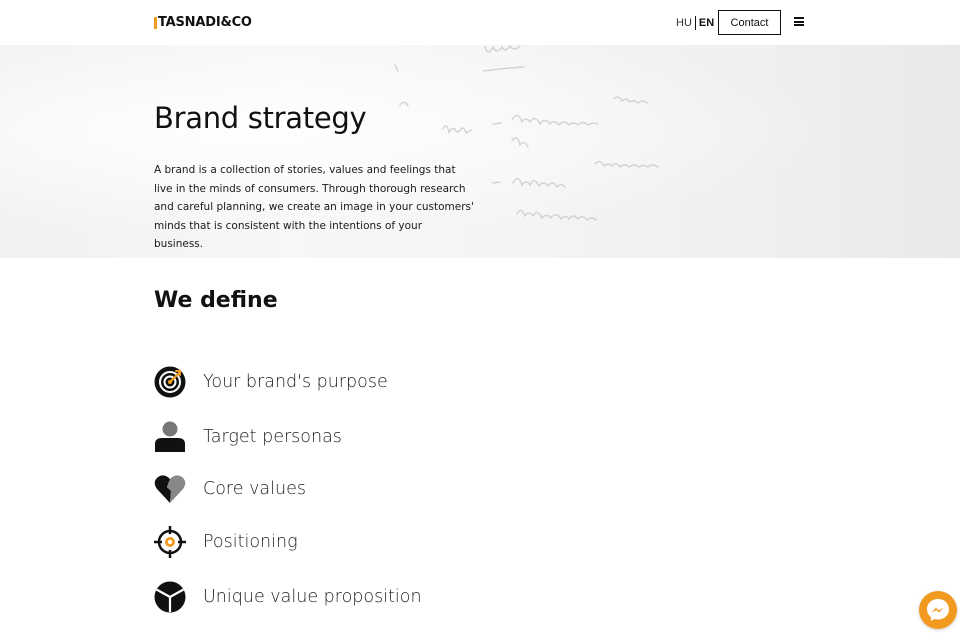 The image size is (960, 640). Describe the element at coordinates (155, 22) in the screenshot. I see `logo-accent-bar` at that location.